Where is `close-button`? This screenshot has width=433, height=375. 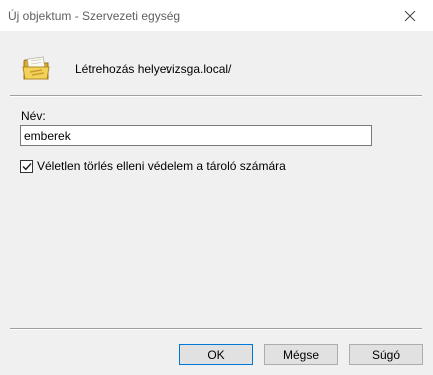 close-button is located at coordinates (410, 15).